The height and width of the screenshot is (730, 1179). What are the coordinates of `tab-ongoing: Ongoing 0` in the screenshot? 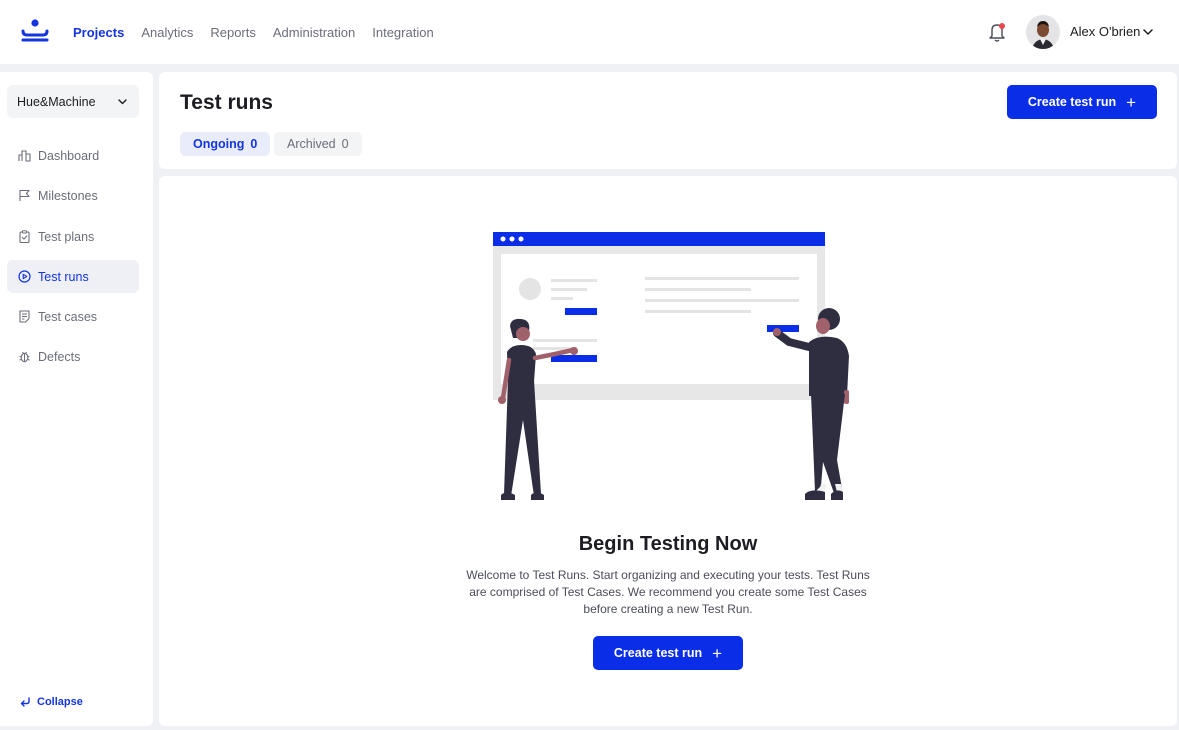 It's located at (225, 144).